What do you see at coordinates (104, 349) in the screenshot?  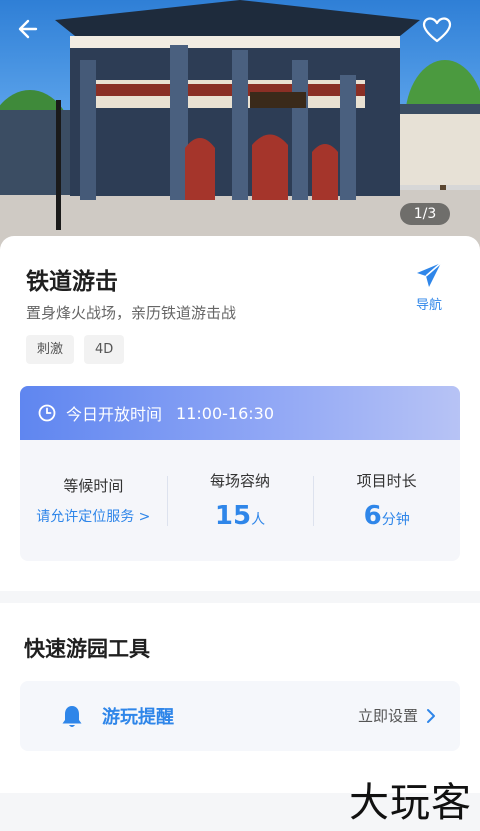 I see `tag: 4D` at bounding box center [104, 349].